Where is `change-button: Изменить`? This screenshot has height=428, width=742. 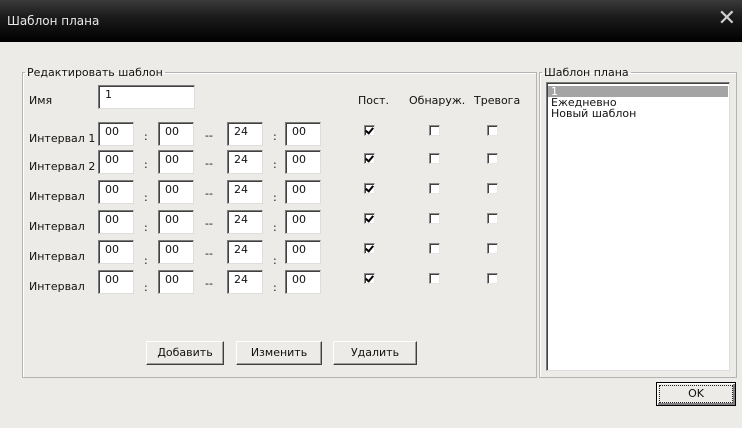 change-button: Изменить is located at coordinates (279, 353).